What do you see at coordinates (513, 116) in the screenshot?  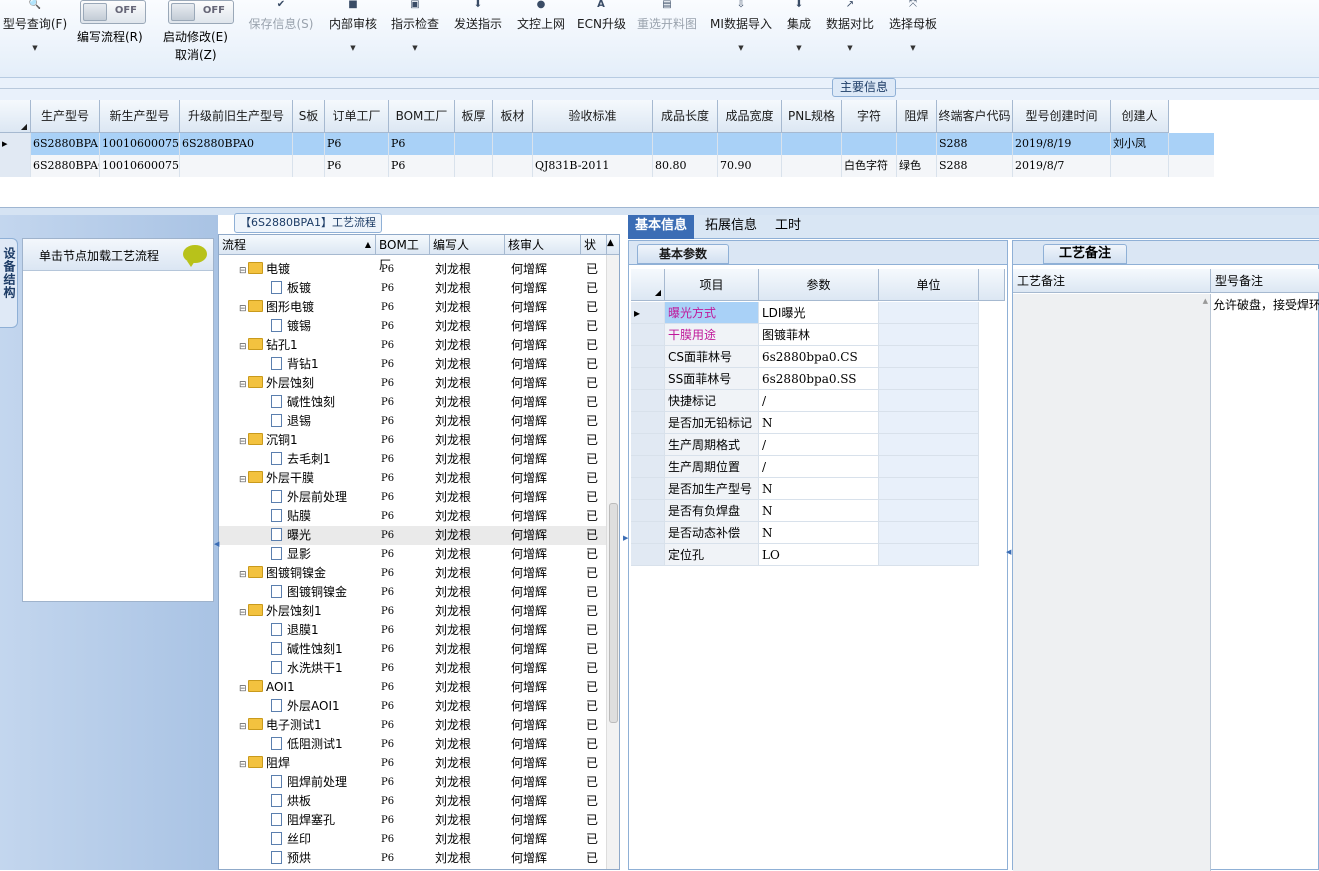 I see `col-header: 板材` at bounding box center [513, 116].